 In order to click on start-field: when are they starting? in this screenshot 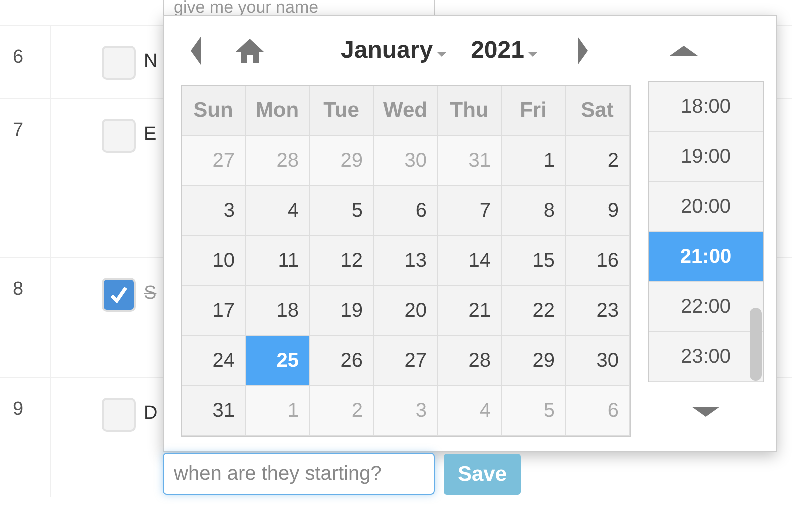, I will do `click(299, 474)`.